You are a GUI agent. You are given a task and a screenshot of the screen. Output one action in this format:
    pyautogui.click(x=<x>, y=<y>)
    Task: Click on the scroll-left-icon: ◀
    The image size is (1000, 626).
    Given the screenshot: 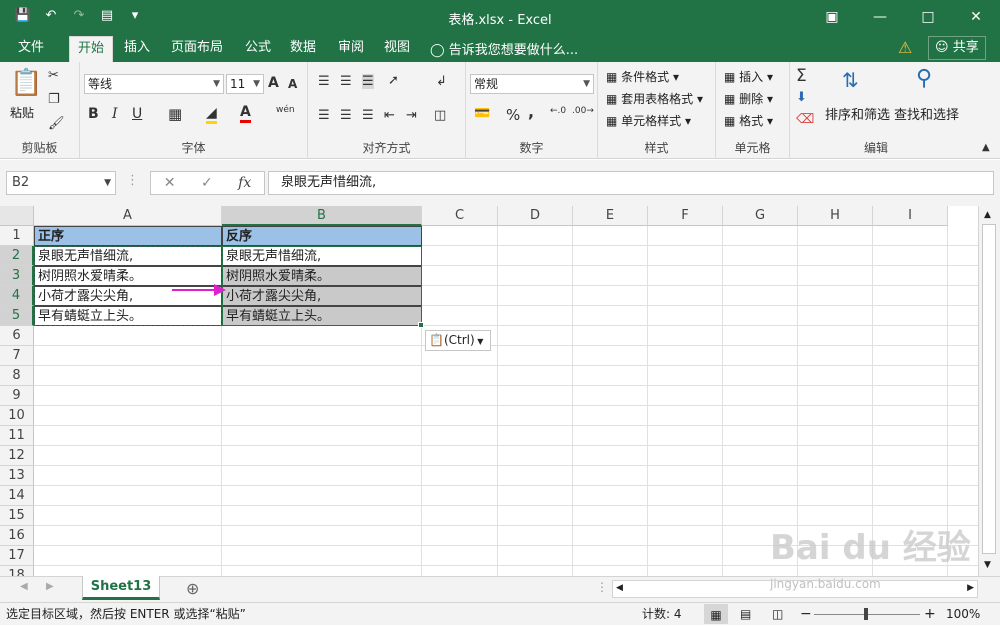 What is the action you would take?
    pyautogui.click(x=619, y=588)
    